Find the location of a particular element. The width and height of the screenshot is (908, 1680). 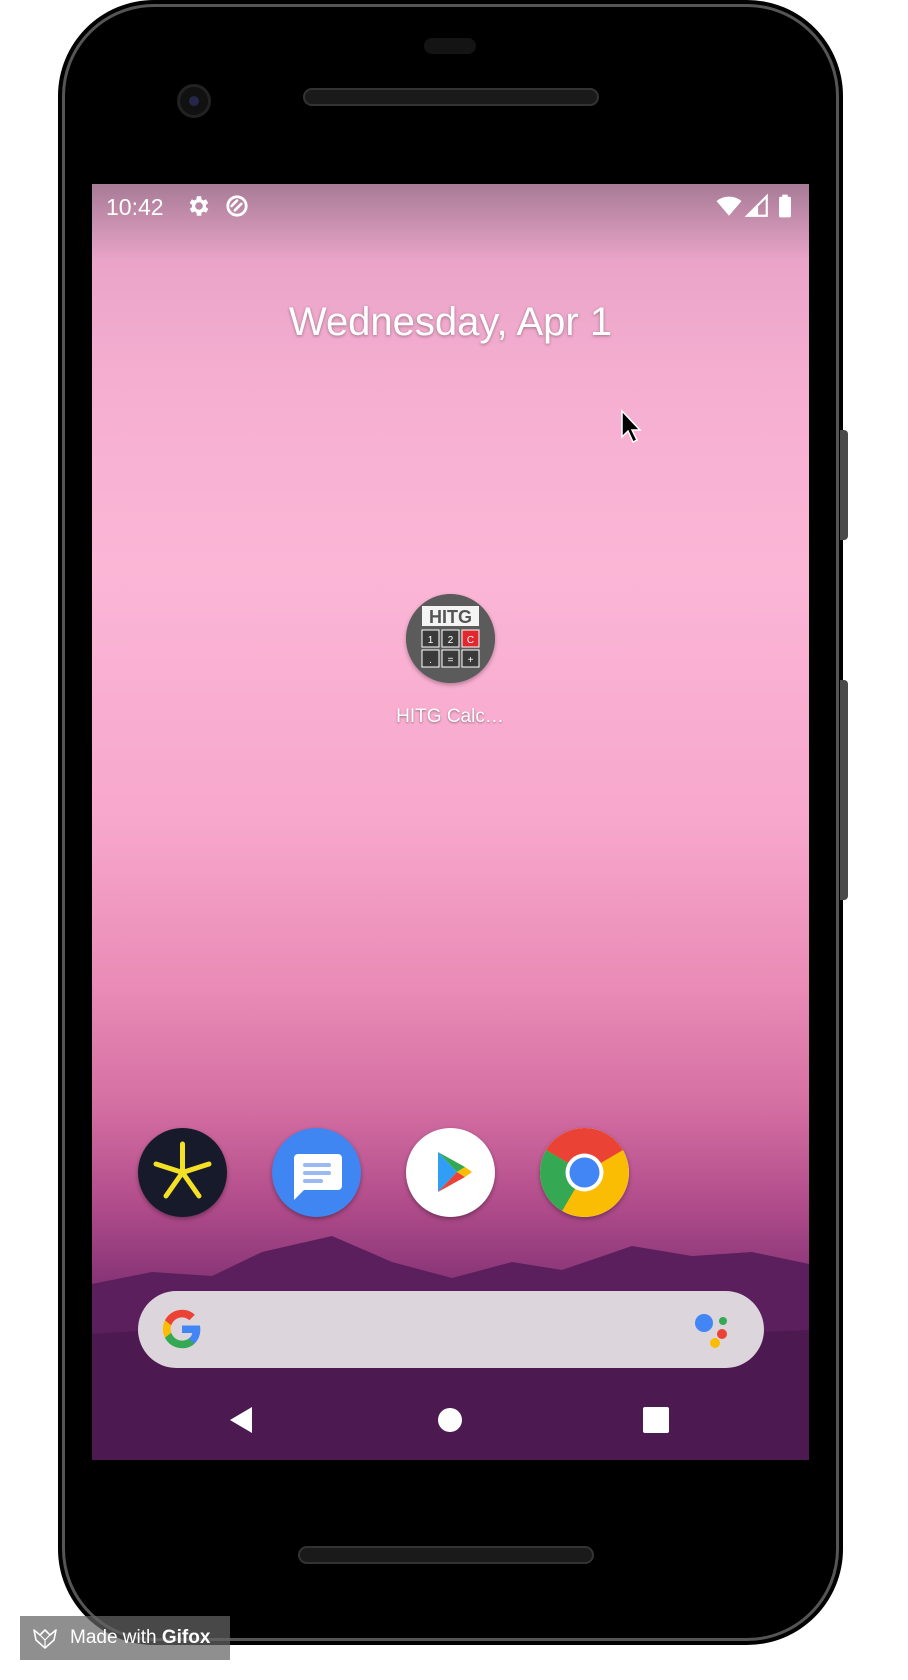

message-bubble-icon is located at coordinates (318, 1177).